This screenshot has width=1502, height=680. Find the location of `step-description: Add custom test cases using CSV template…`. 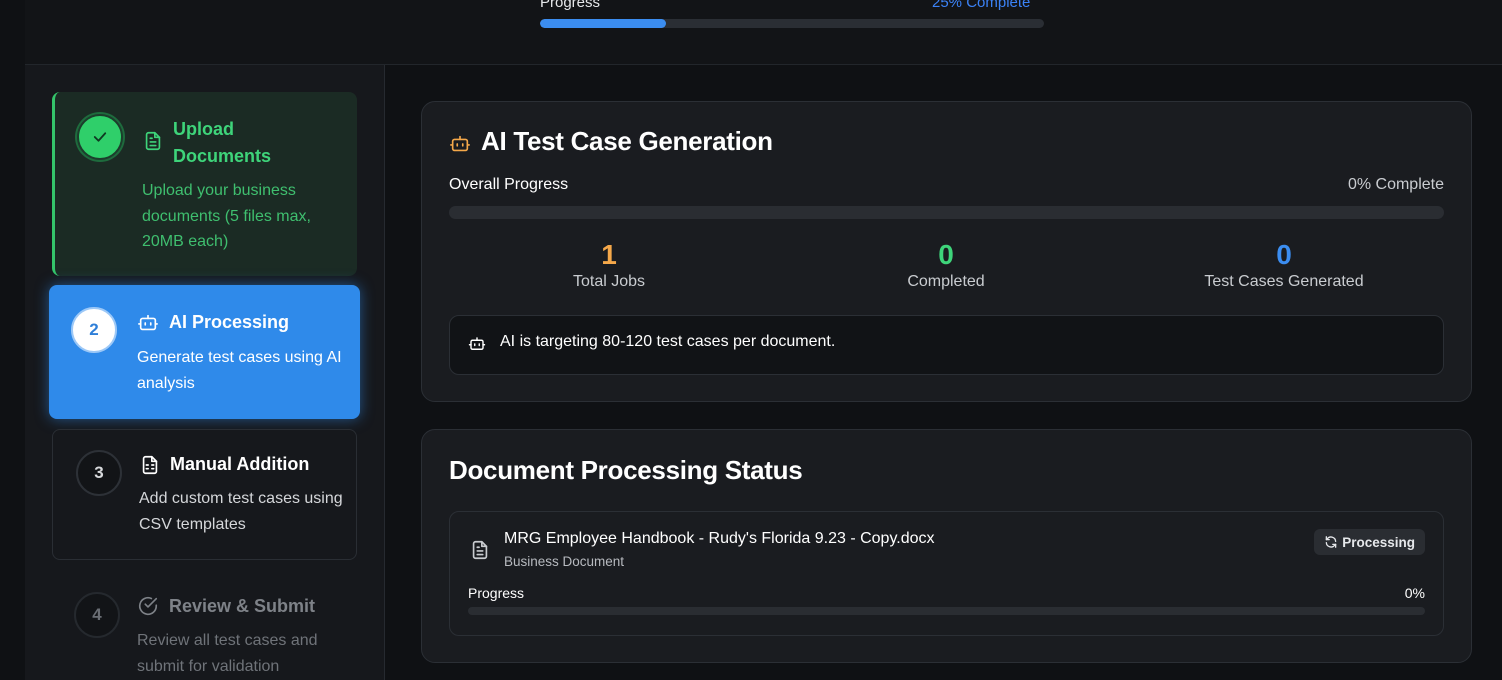

step-description: Add custom test cases using CSV template… is located at coordinates (241, 511).